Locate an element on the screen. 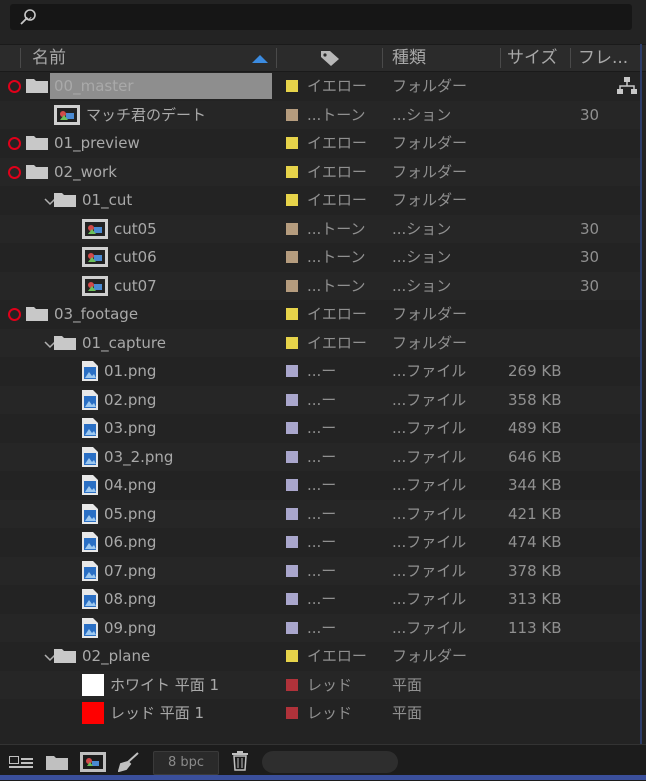 The width and height of the screenshot is (646, 781). item-name: 00_master is located at coordinates (93, 86).